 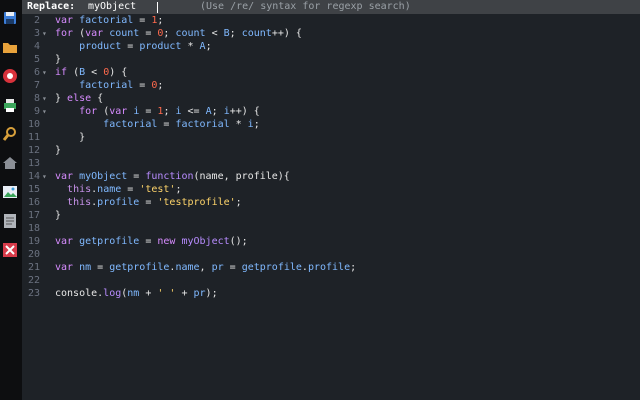 What do you see at coordinates (33, 176) in the screenshot?
I see `line-number: 14` at bounding box center [33, 176].